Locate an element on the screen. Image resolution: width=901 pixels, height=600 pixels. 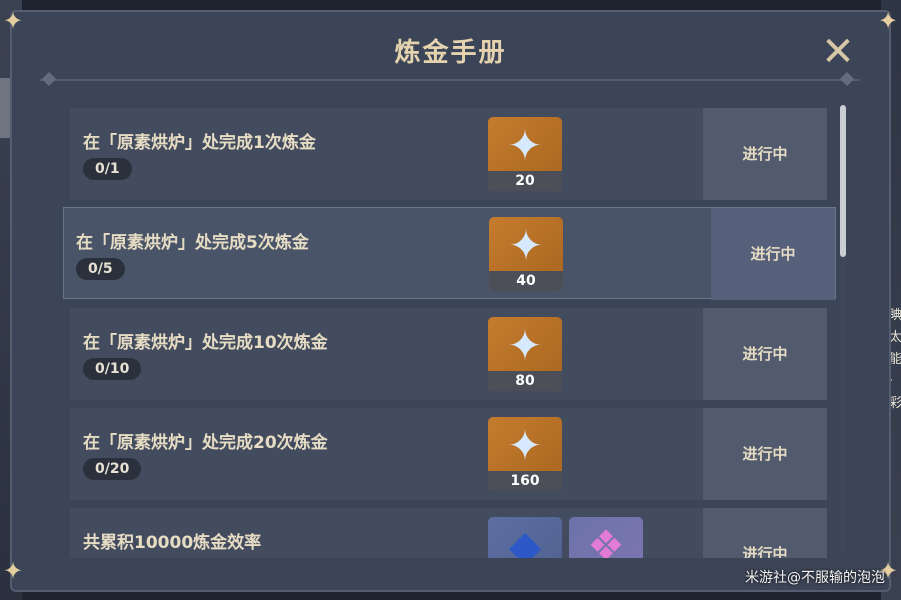
task-row: 在「原素烘炉」处完成1次炼金 0/1 ✦ 20 进行中 is located at coordinates (448, 154).